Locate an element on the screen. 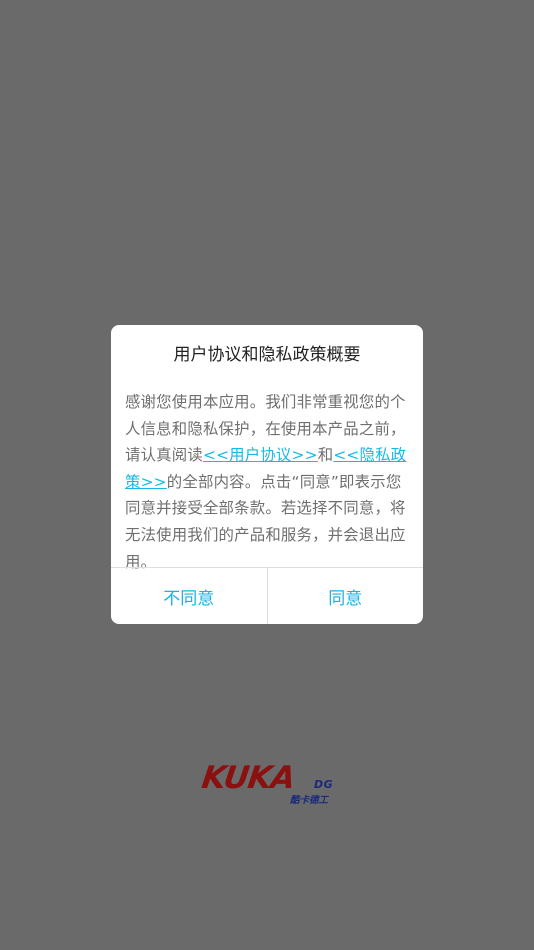 The image size is (534, 950). user-agreement-link: <<用户协议>> is located at coordinates (260, 455).